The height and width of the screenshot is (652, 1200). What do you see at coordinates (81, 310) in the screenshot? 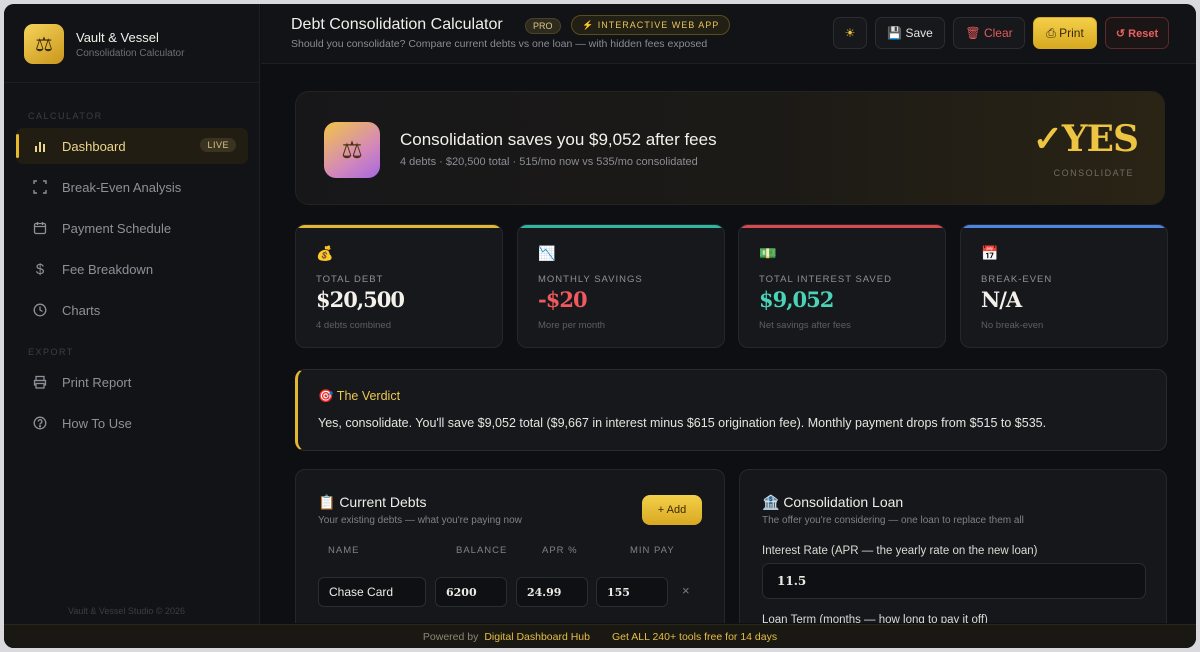
I see `sidebar-item-label: Charts` at bounding box center [81, 310].